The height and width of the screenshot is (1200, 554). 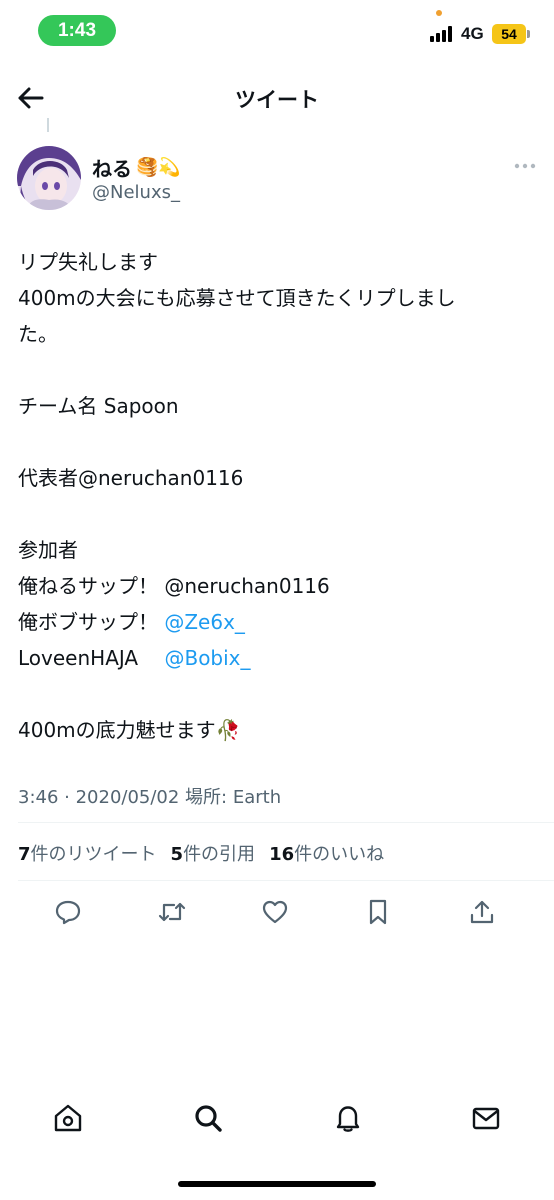 I want to click on tweet-line: チーム名 Sapoon, so click(x=98, y=406).